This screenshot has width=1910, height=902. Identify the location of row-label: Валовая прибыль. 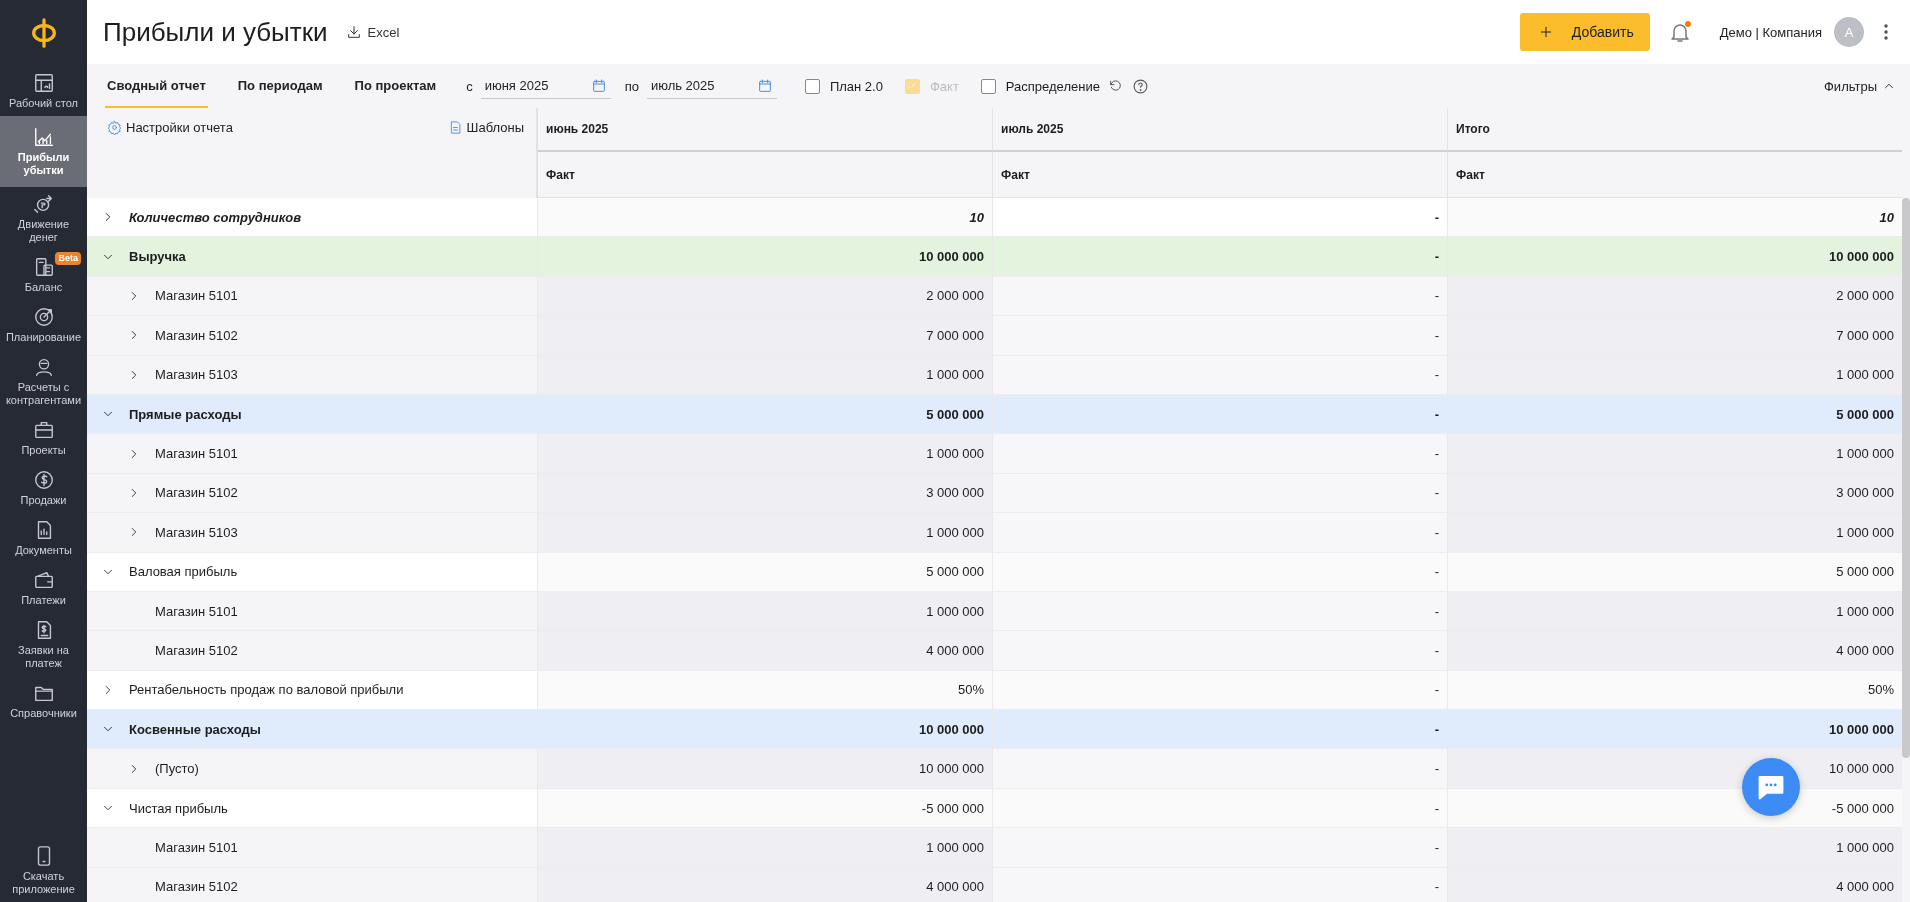
(183, 572).